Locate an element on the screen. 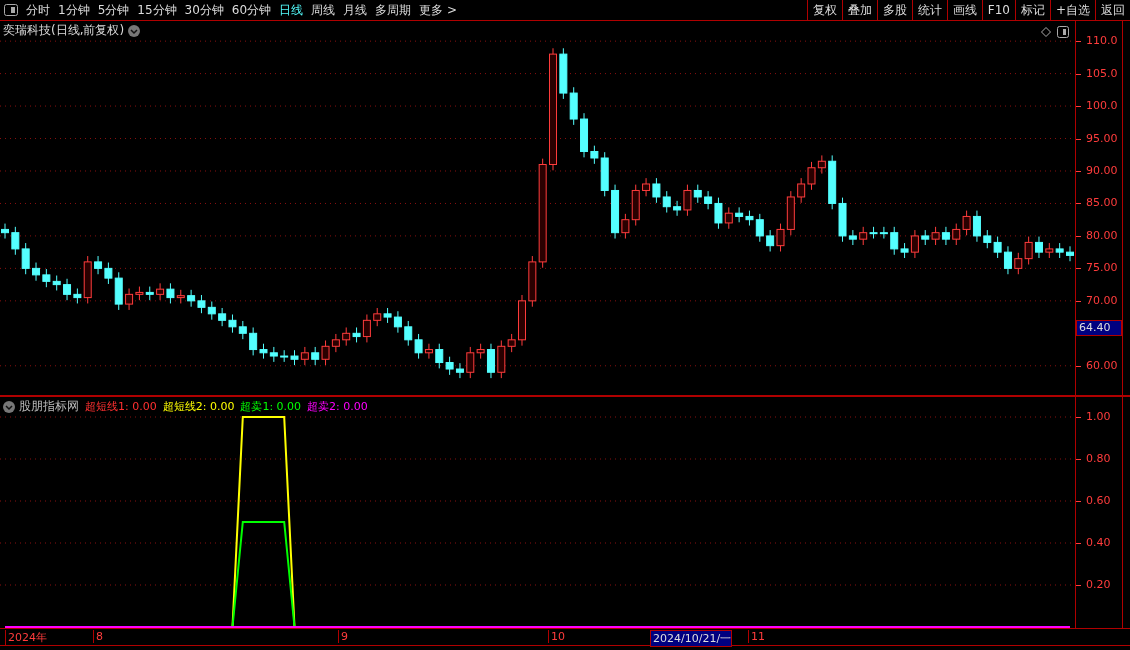 Image resolution: width=1130 pixels, height=650 pixels. price-label: 75.00 is located at coordinates (1102, 268).